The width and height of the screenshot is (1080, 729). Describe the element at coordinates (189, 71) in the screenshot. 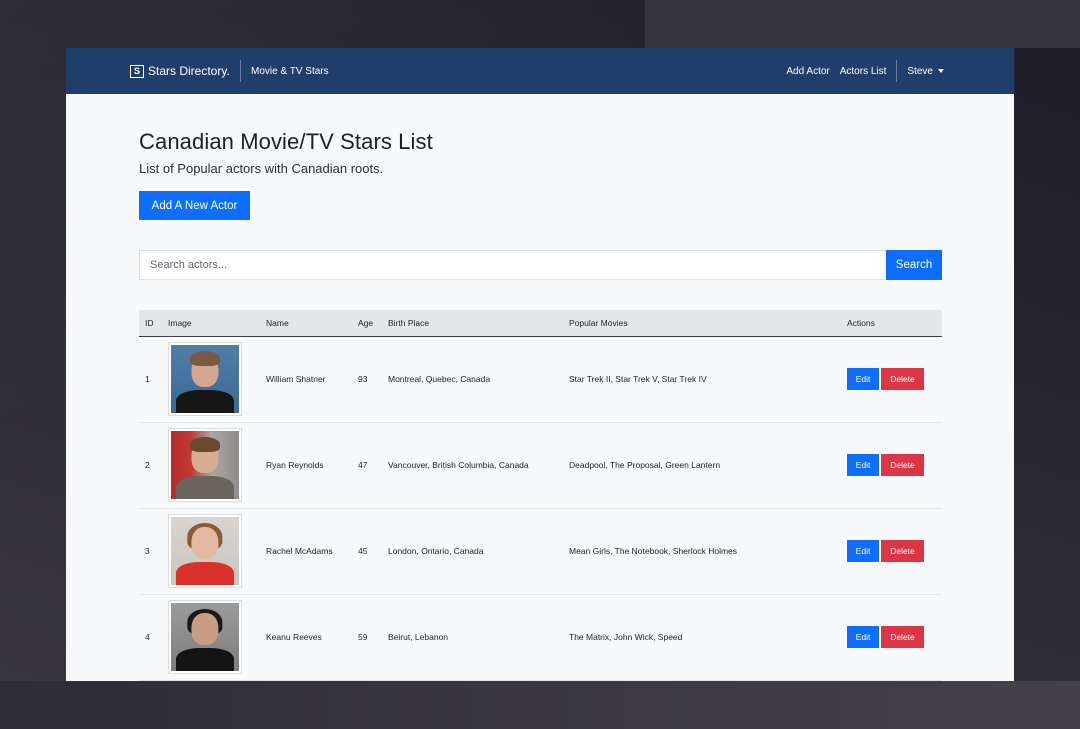

I see `brand-text: Stars Directory.` at that location.